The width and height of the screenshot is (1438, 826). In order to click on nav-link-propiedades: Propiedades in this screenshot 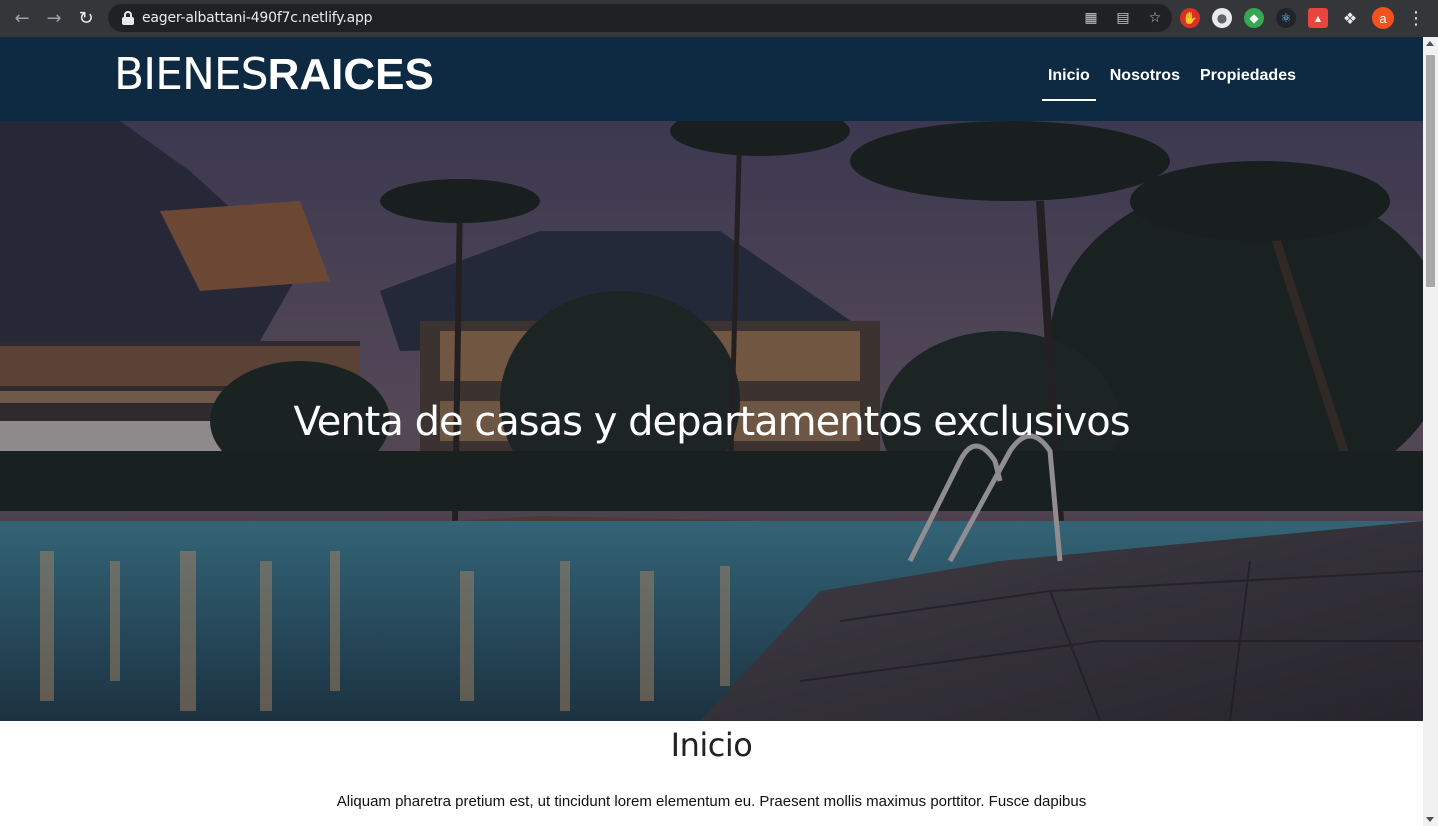, I will do `click(1248, 84)`.